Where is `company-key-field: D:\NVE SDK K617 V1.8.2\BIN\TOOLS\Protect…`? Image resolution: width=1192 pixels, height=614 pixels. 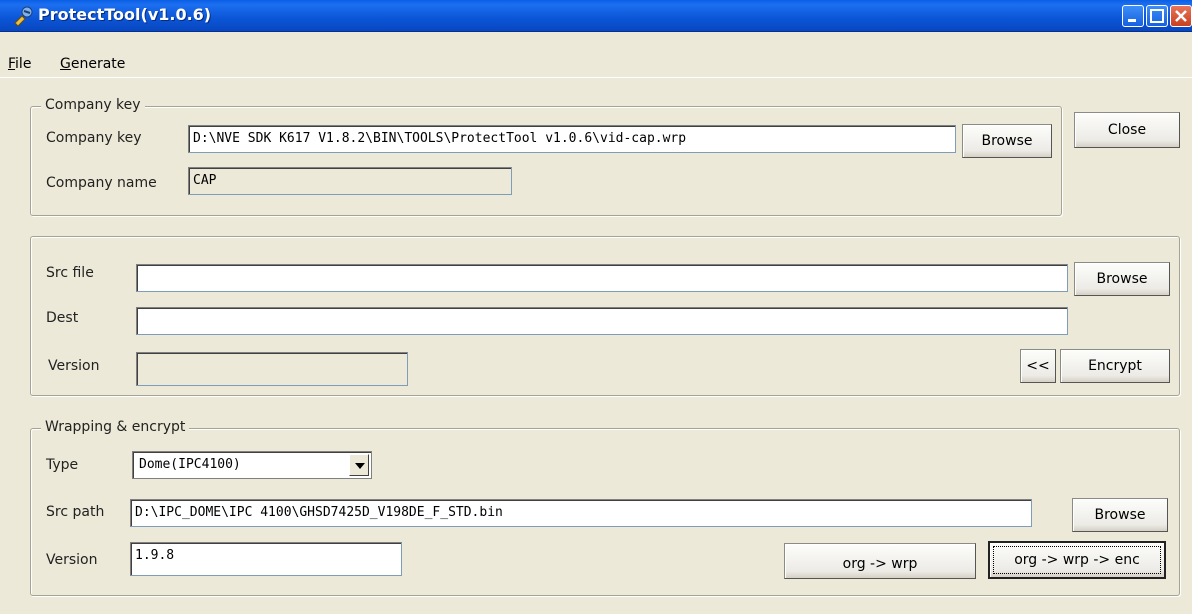
company-key-field: D:\NVE SDK K617 V1.8.2\BIN\TOOLS\Protect… is located at coordinates (572, 139).